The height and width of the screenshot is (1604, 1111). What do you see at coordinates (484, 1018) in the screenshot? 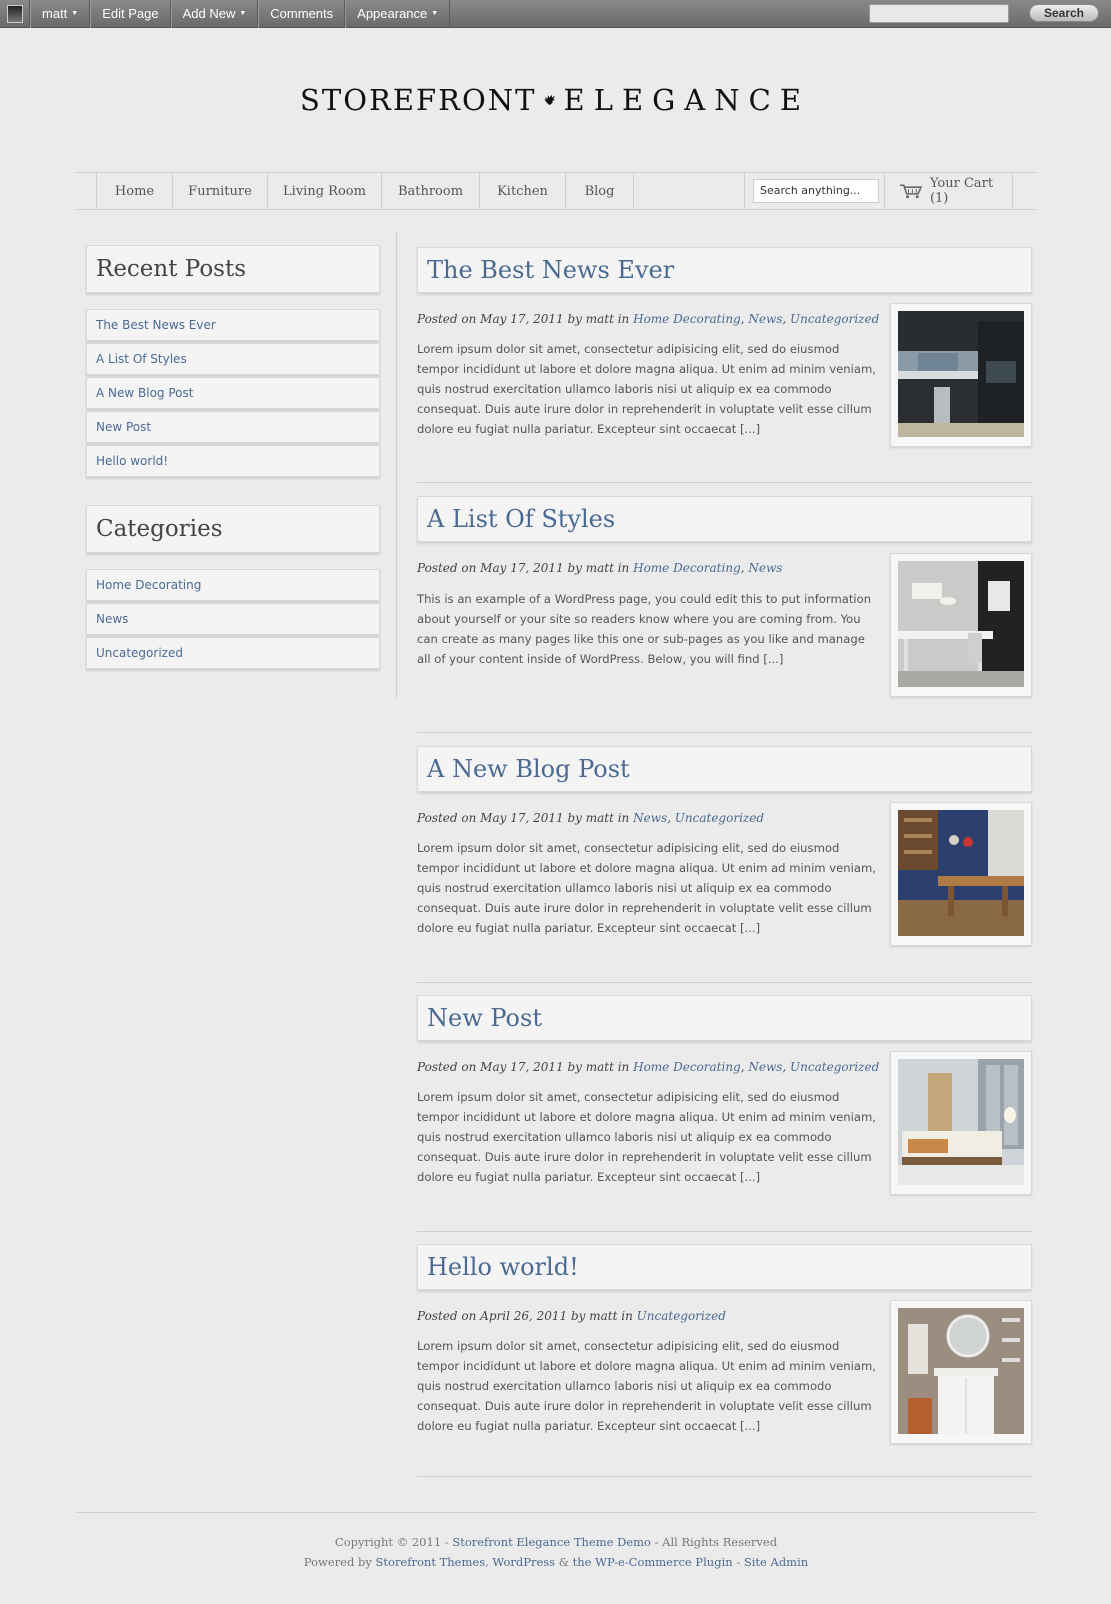
I see `post-title-link: New Post` at bounding box center [484, 1018].